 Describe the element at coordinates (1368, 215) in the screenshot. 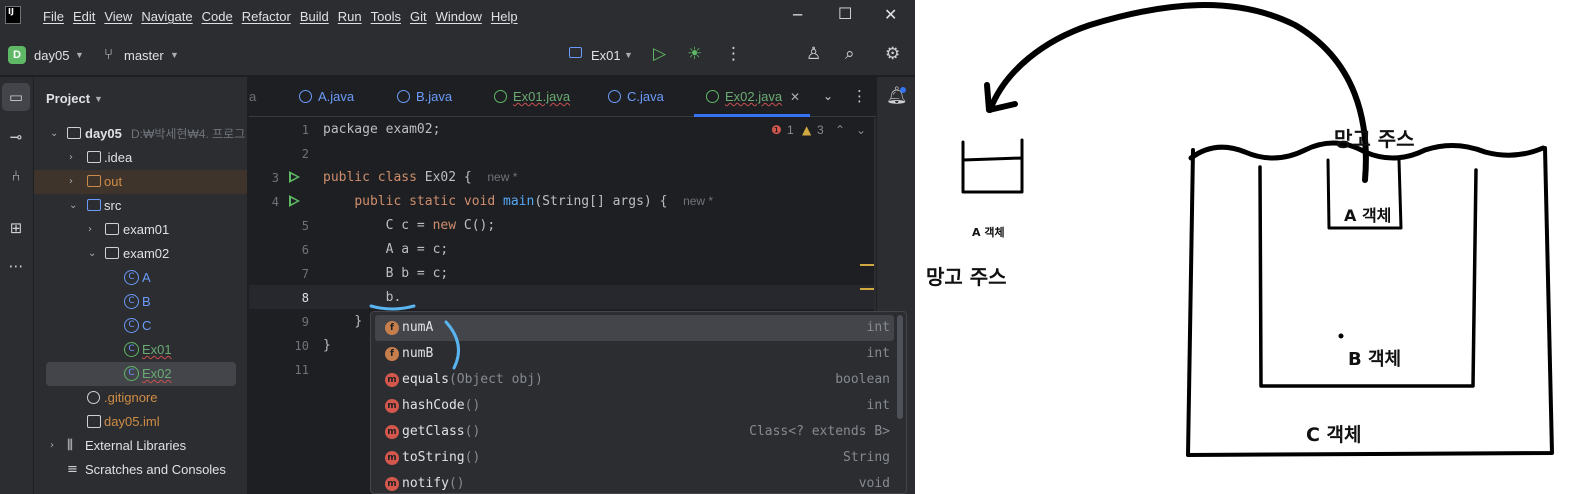

I see `label-a-object: A 객체` at that location.